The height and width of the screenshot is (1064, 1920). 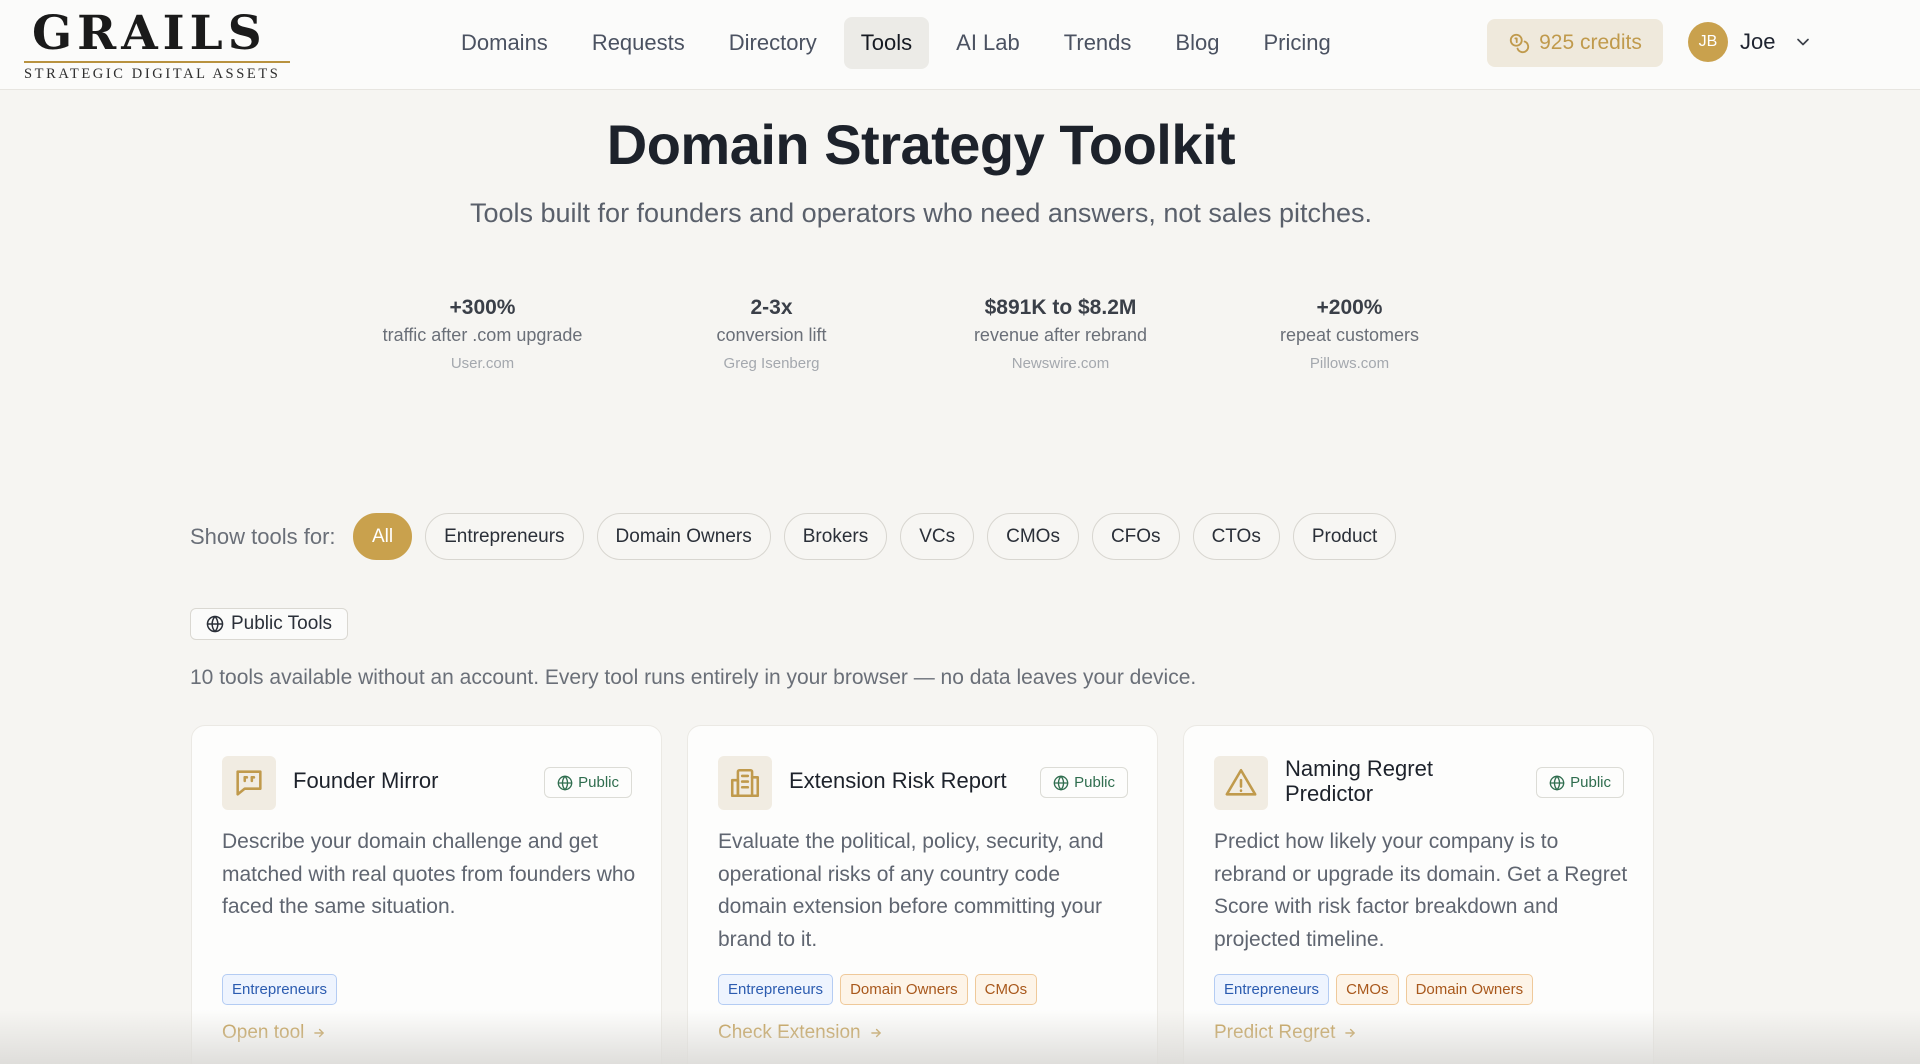 I want to click on stat-item: 2-3x conversion lift Greg Isenberg, so click(x=771, y=334).